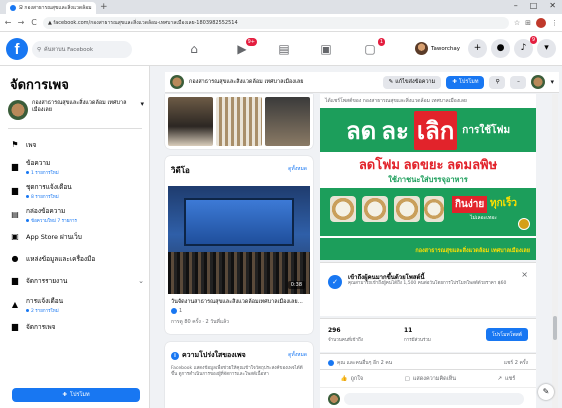 The width and height of the screenshot is (562, 408). I want to click on flag-icon: ⚑, so click(15, 144).